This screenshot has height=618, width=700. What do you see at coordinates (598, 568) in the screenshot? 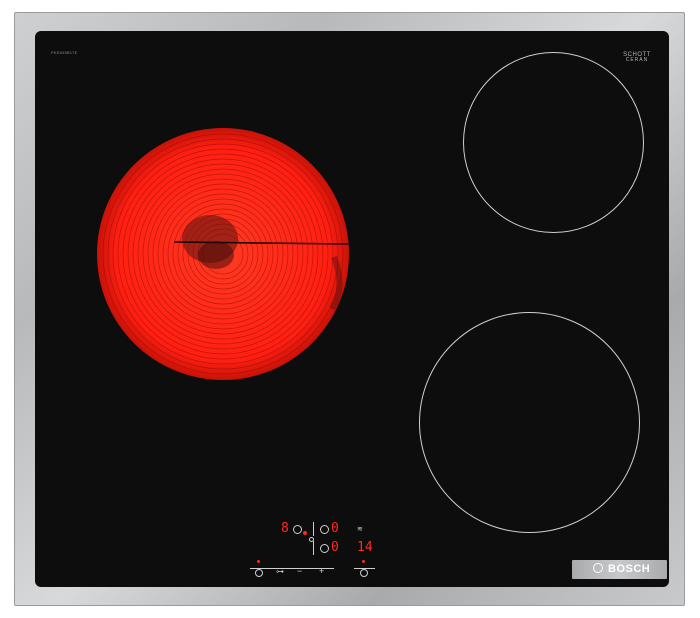
I see `bosch-logo-icon` at bounding box center [598, 568].